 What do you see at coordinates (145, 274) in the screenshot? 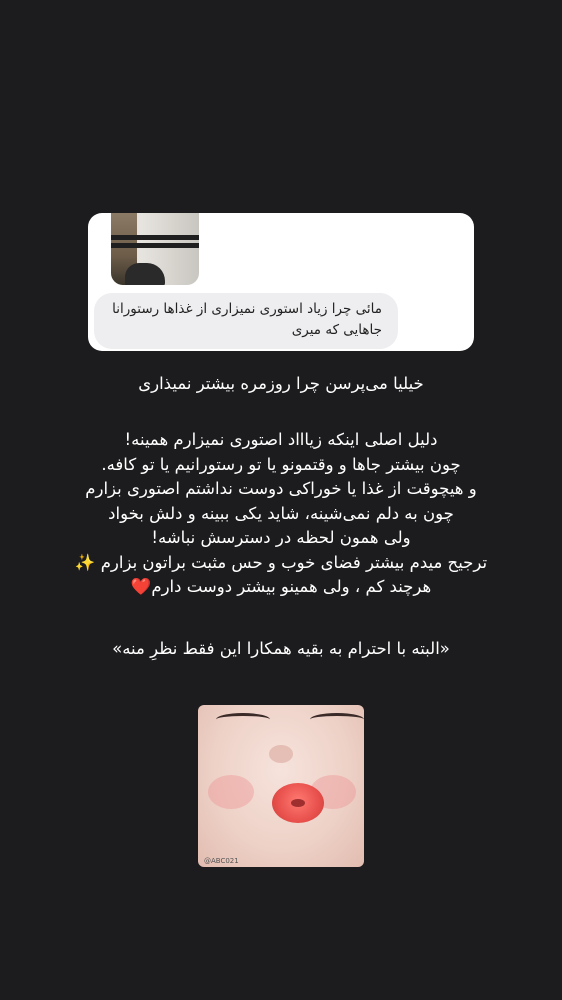
I see `thumbnail-shoe` at bounding box center [145, 274].